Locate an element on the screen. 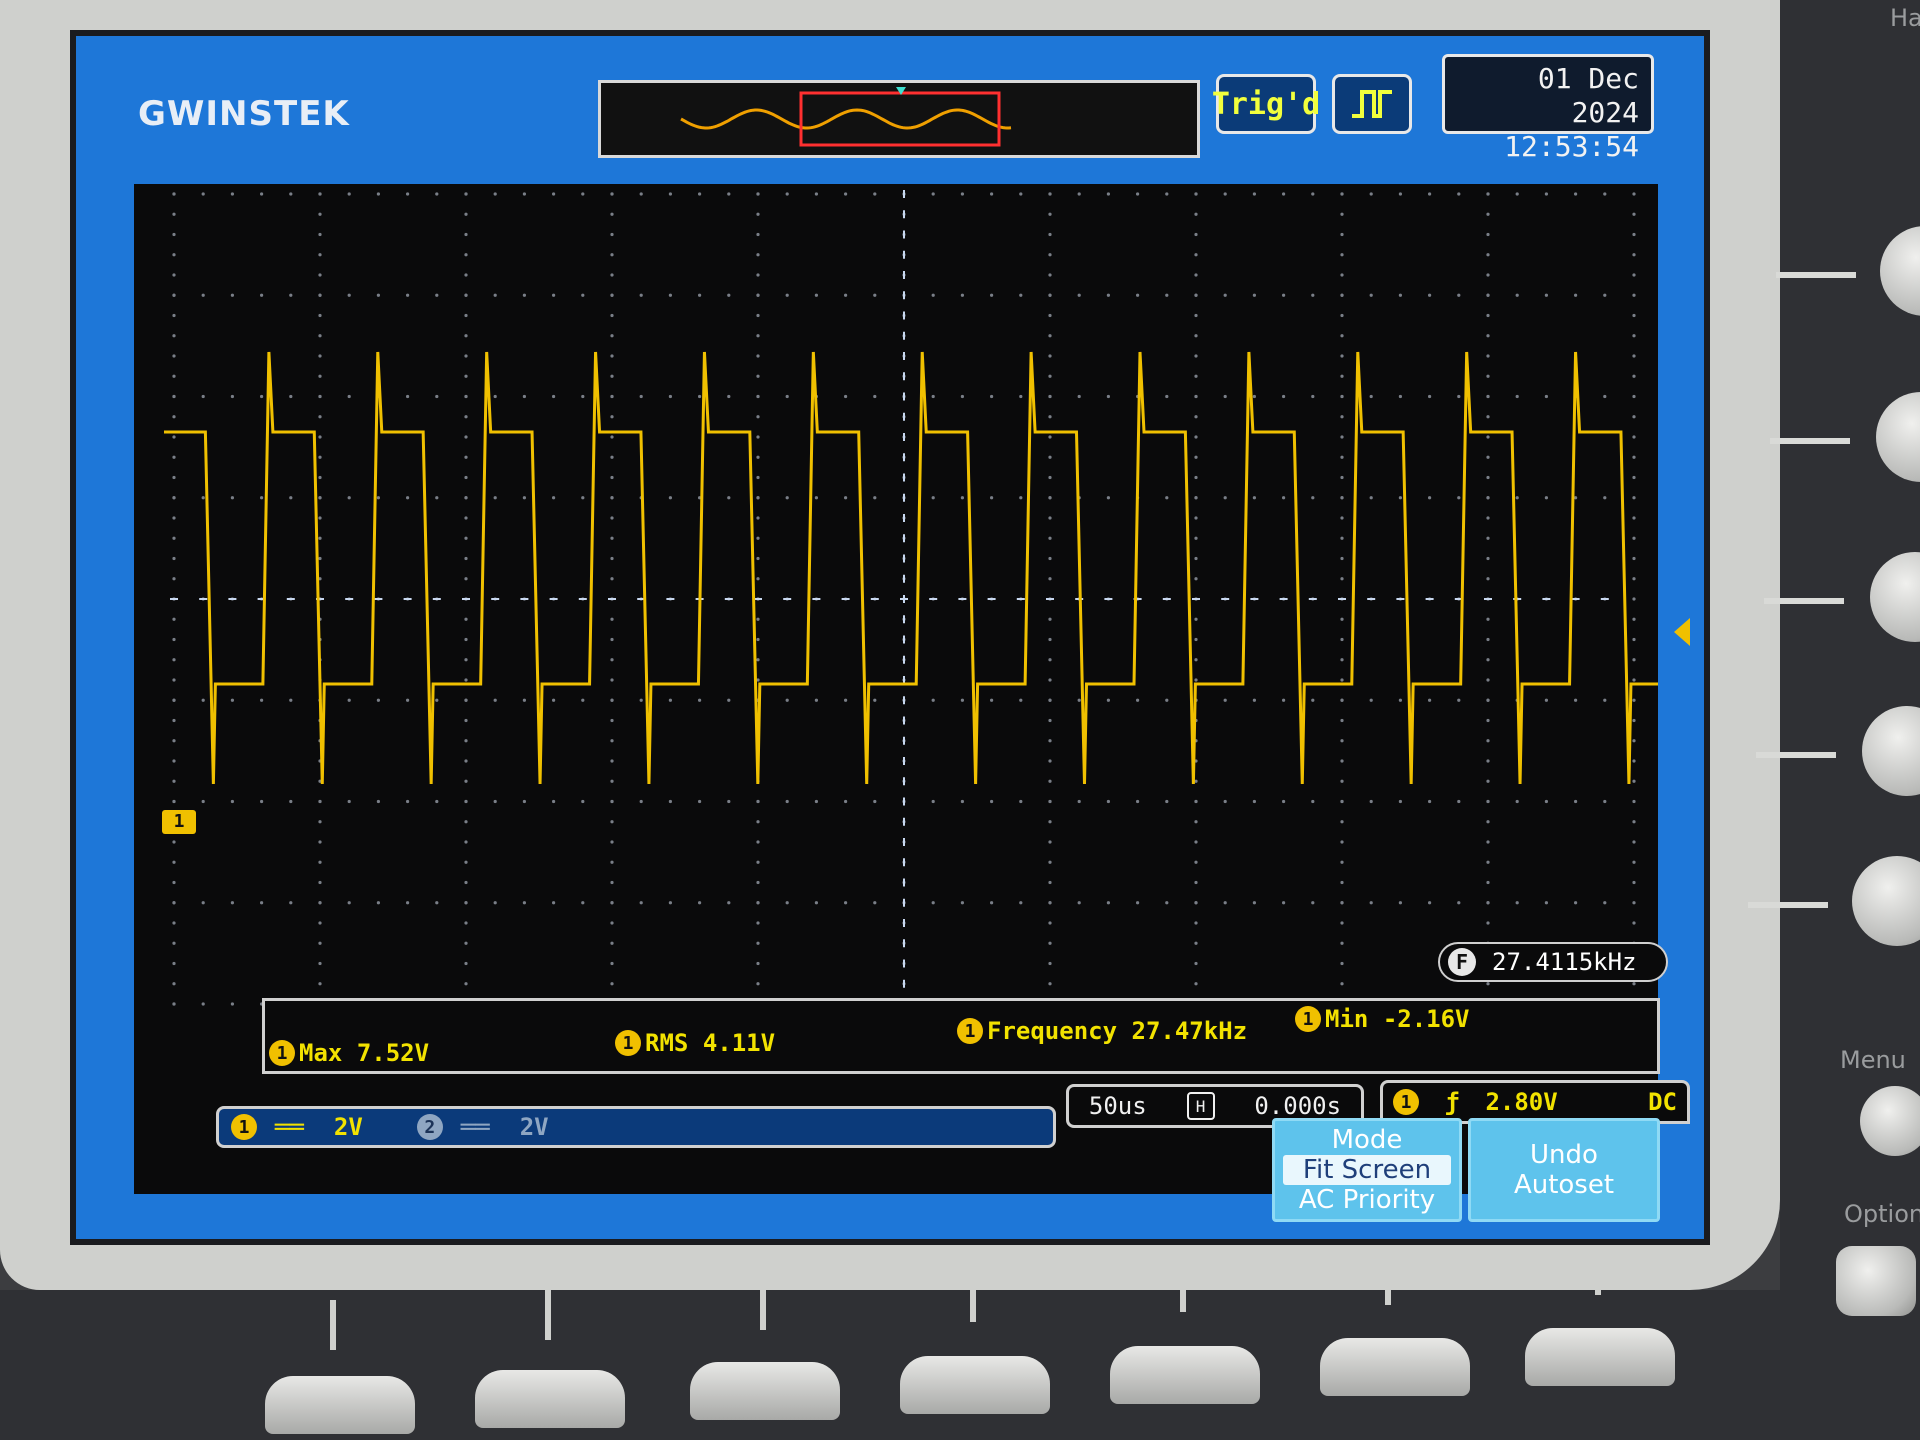 The height and width of the screenshot is (1440, 1920). softkey-option-fit-screen: Fit Screen is located at coordinates (1367, 1170).